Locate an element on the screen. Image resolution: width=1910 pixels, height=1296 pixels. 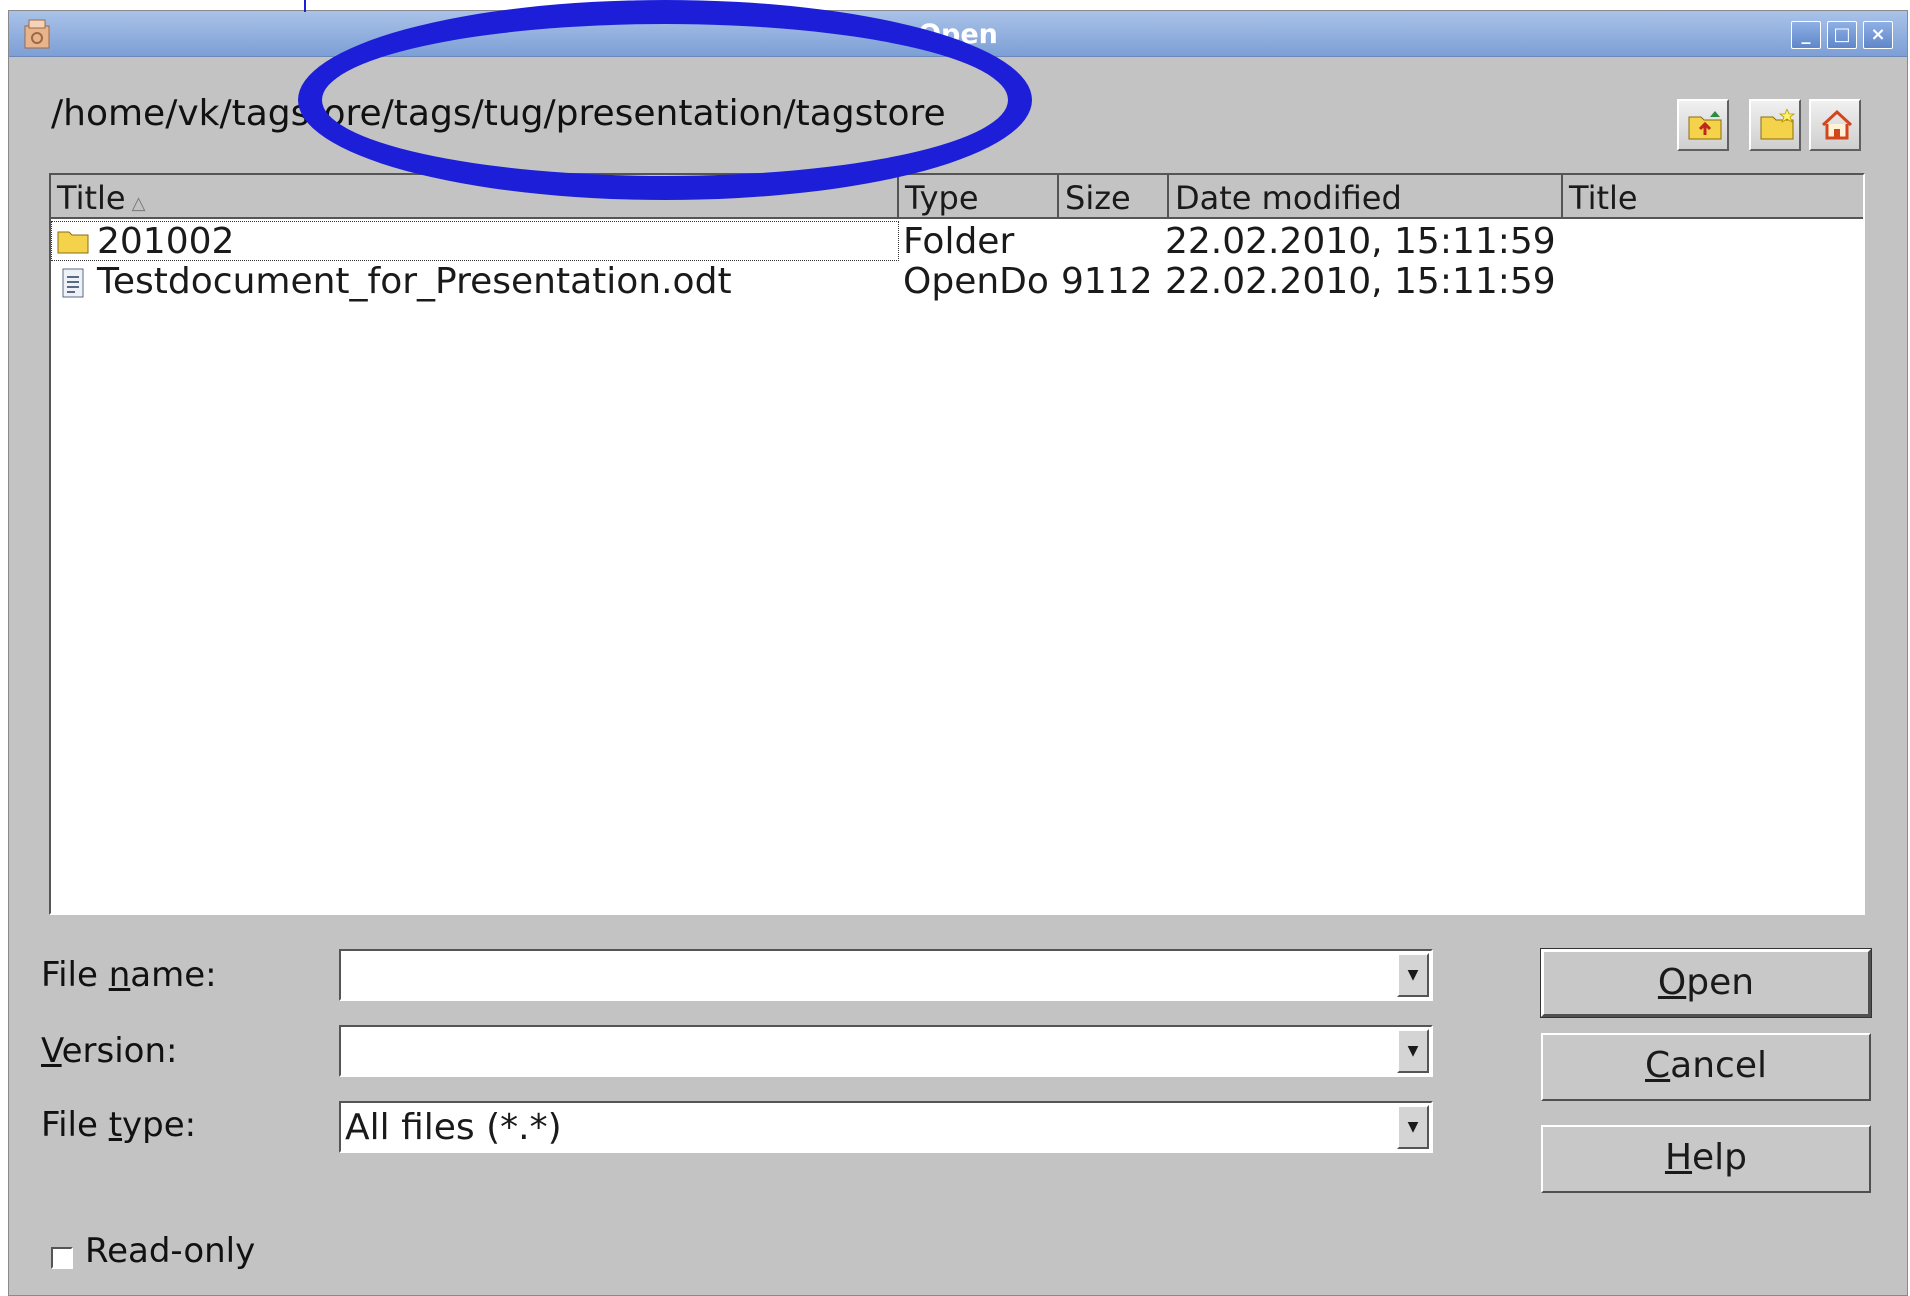
read-only-checkbox is located at coordinates (62, 1258).